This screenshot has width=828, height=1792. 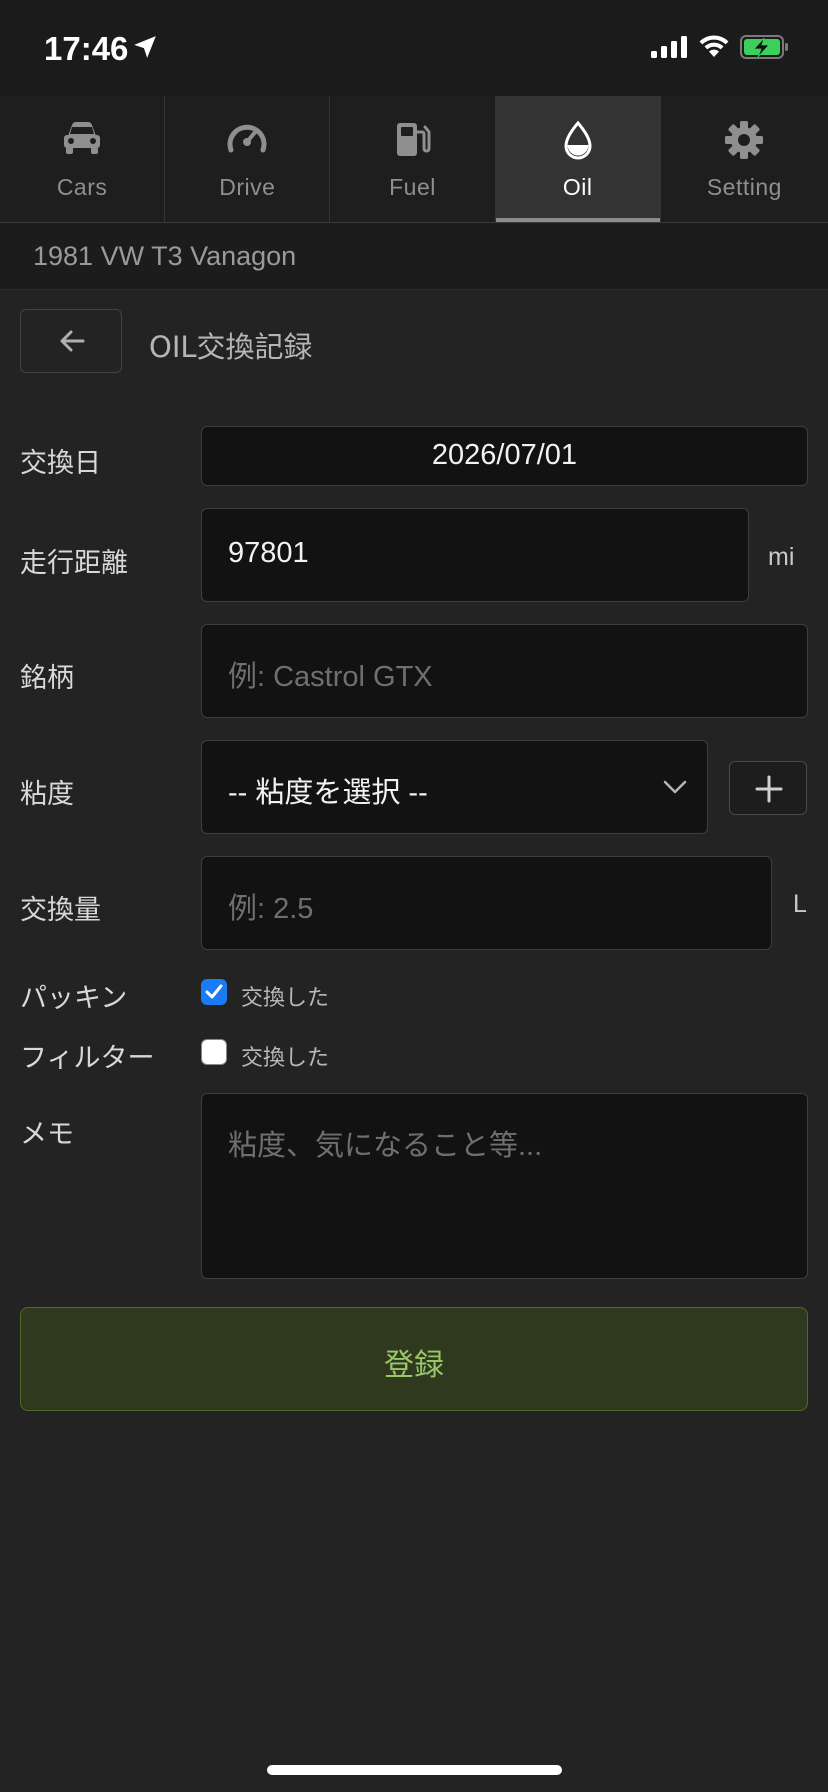 What do you see at coordinates (744, 187) in the screenshot?
I see `tab-label: Setting` at bounding box center [744, 187].